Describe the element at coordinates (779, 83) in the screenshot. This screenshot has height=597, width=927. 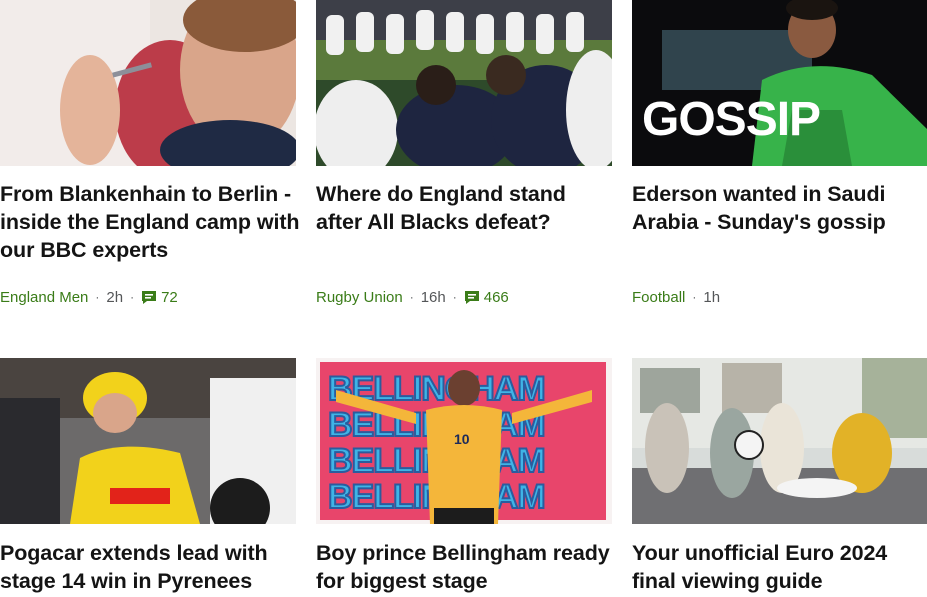
I see `story-image: GOSSIP` at that location.